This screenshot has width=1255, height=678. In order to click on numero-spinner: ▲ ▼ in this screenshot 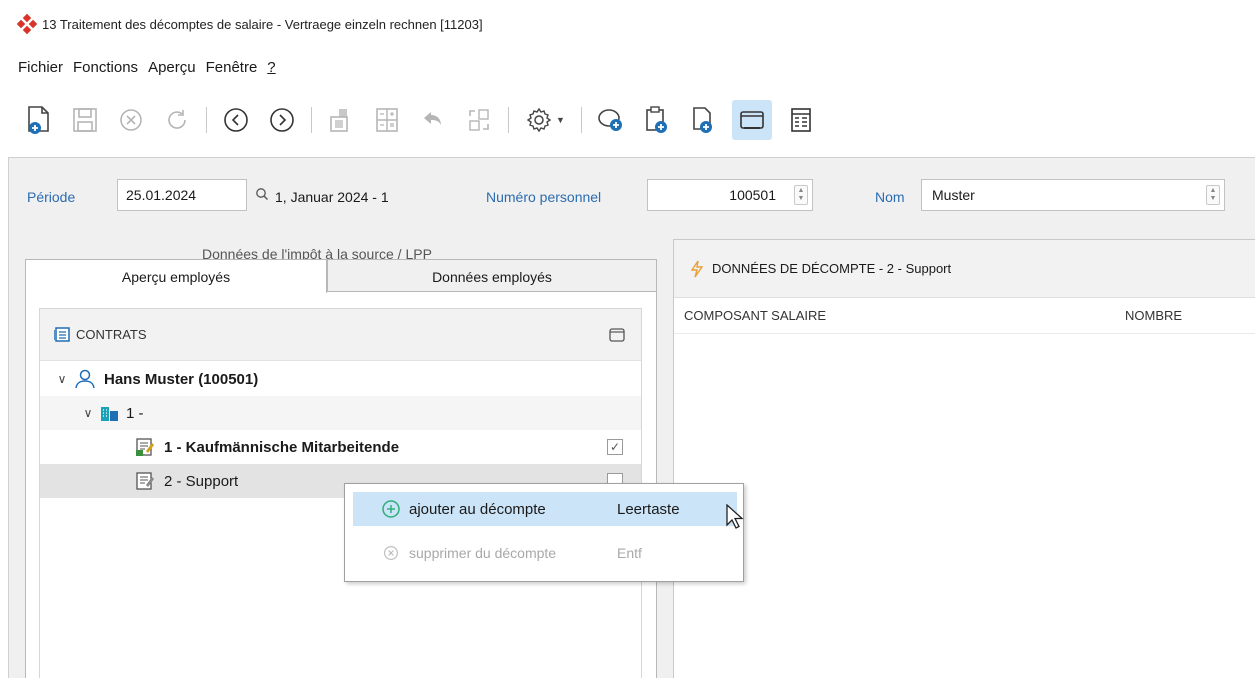, I will do `click(801, 195)`.